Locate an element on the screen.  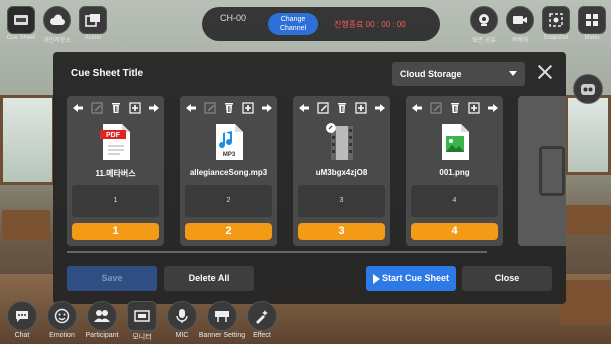
cue-card: PDF 11.메타버스 1 1 is located at coordinates (115, 171).